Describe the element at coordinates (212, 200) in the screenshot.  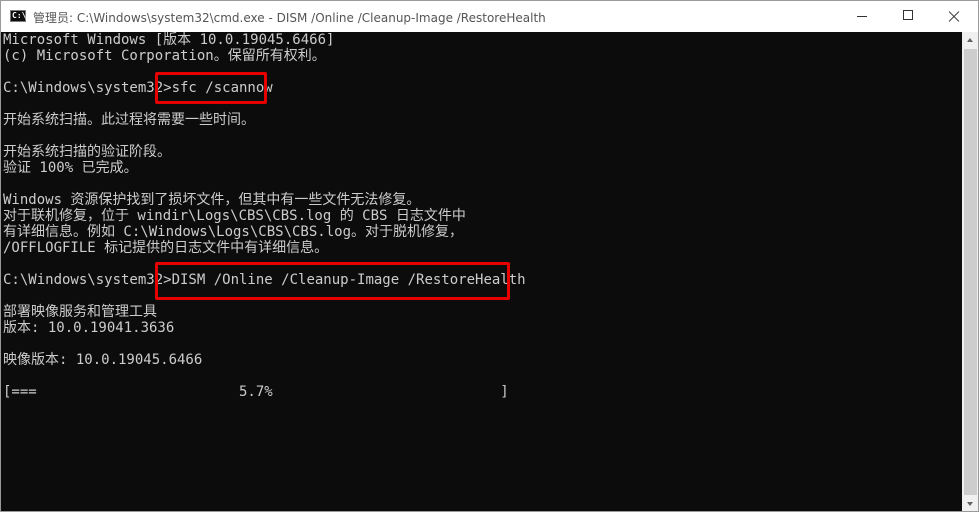
I see `output-line: Windows 资源保护找到了损坏文件，但其中有一些文件无法修复。` at that location.